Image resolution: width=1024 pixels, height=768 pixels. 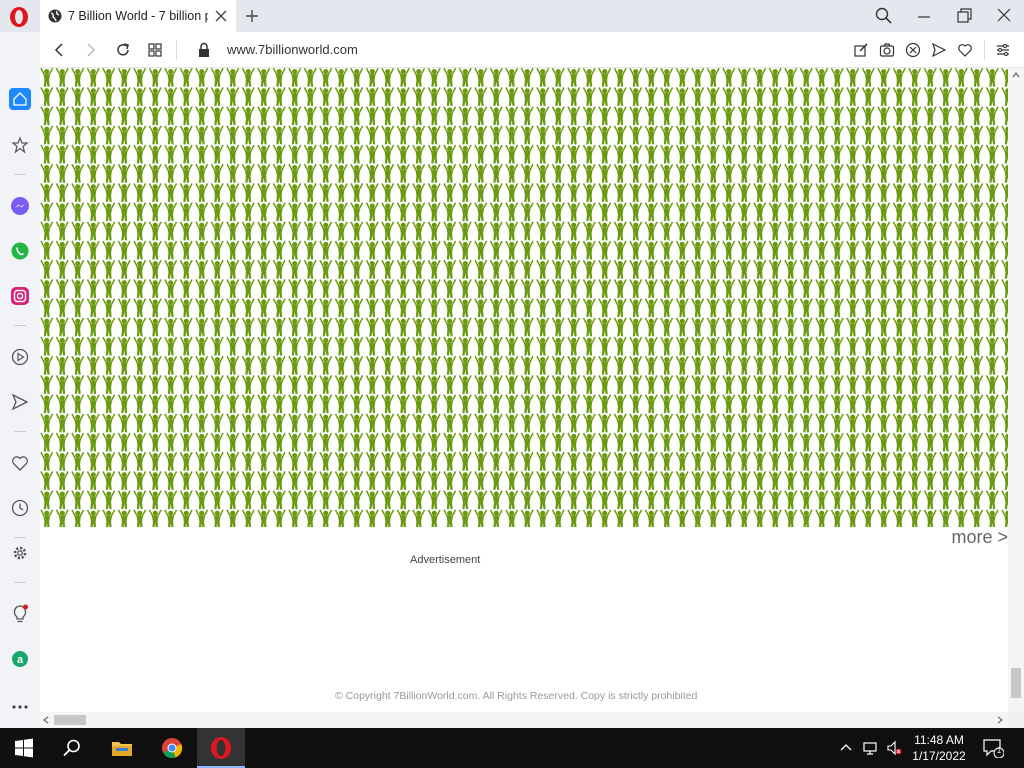 What do you see at coordinates (91, 50) in the screenshot?
I see `forward-arrow-icon` at bounding box center [91, 50].